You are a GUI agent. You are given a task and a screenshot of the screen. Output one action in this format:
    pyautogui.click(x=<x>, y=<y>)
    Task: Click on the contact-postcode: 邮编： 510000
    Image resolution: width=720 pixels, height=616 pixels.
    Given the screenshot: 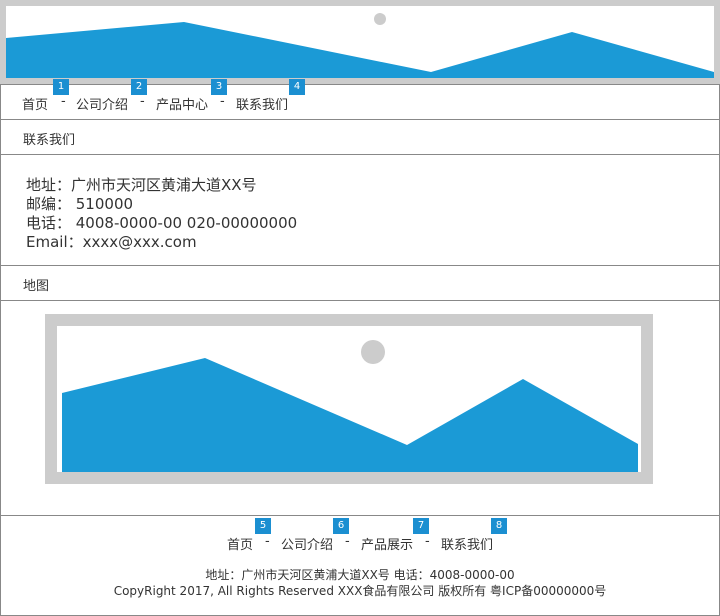 What is the action you would take?
    pyautogui.click(x=80, y=204)
    